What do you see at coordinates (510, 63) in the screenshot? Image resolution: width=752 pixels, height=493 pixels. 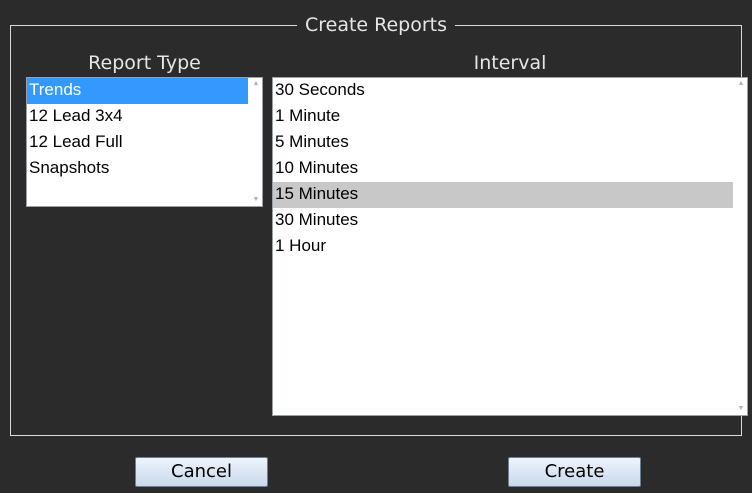 I see `interval-label: Interval` at bounding box center [510, 63].